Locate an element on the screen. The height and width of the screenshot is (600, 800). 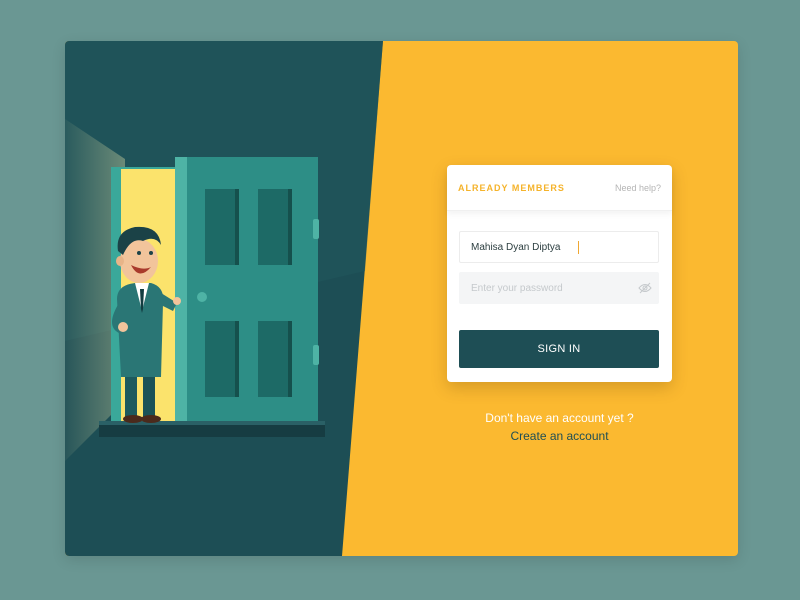
signup-prompt: Don't have an account yet ? is located at coordinates (559, 418).